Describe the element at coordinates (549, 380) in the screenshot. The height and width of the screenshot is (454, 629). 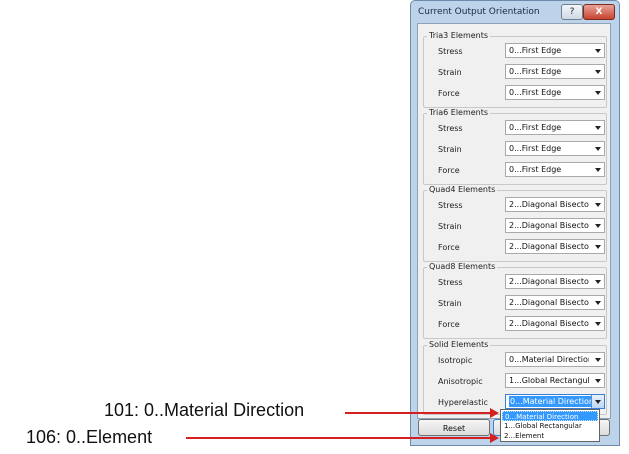
I see `combo-value: 1...Global Rectangular` at that location.